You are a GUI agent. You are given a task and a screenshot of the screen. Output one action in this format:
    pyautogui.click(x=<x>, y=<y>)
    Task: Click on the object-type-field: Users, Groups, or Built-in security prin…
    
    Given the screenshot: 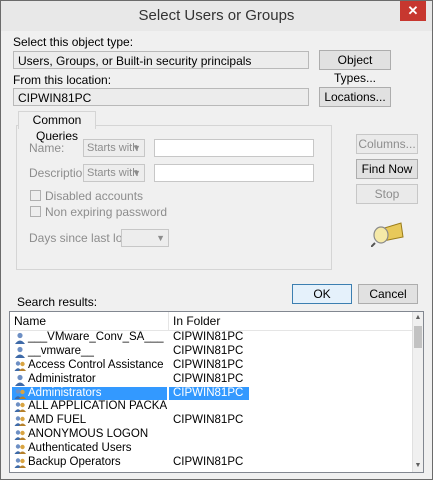 What is the action you would take?
    pyautogui.click(x=161, y=60)
    